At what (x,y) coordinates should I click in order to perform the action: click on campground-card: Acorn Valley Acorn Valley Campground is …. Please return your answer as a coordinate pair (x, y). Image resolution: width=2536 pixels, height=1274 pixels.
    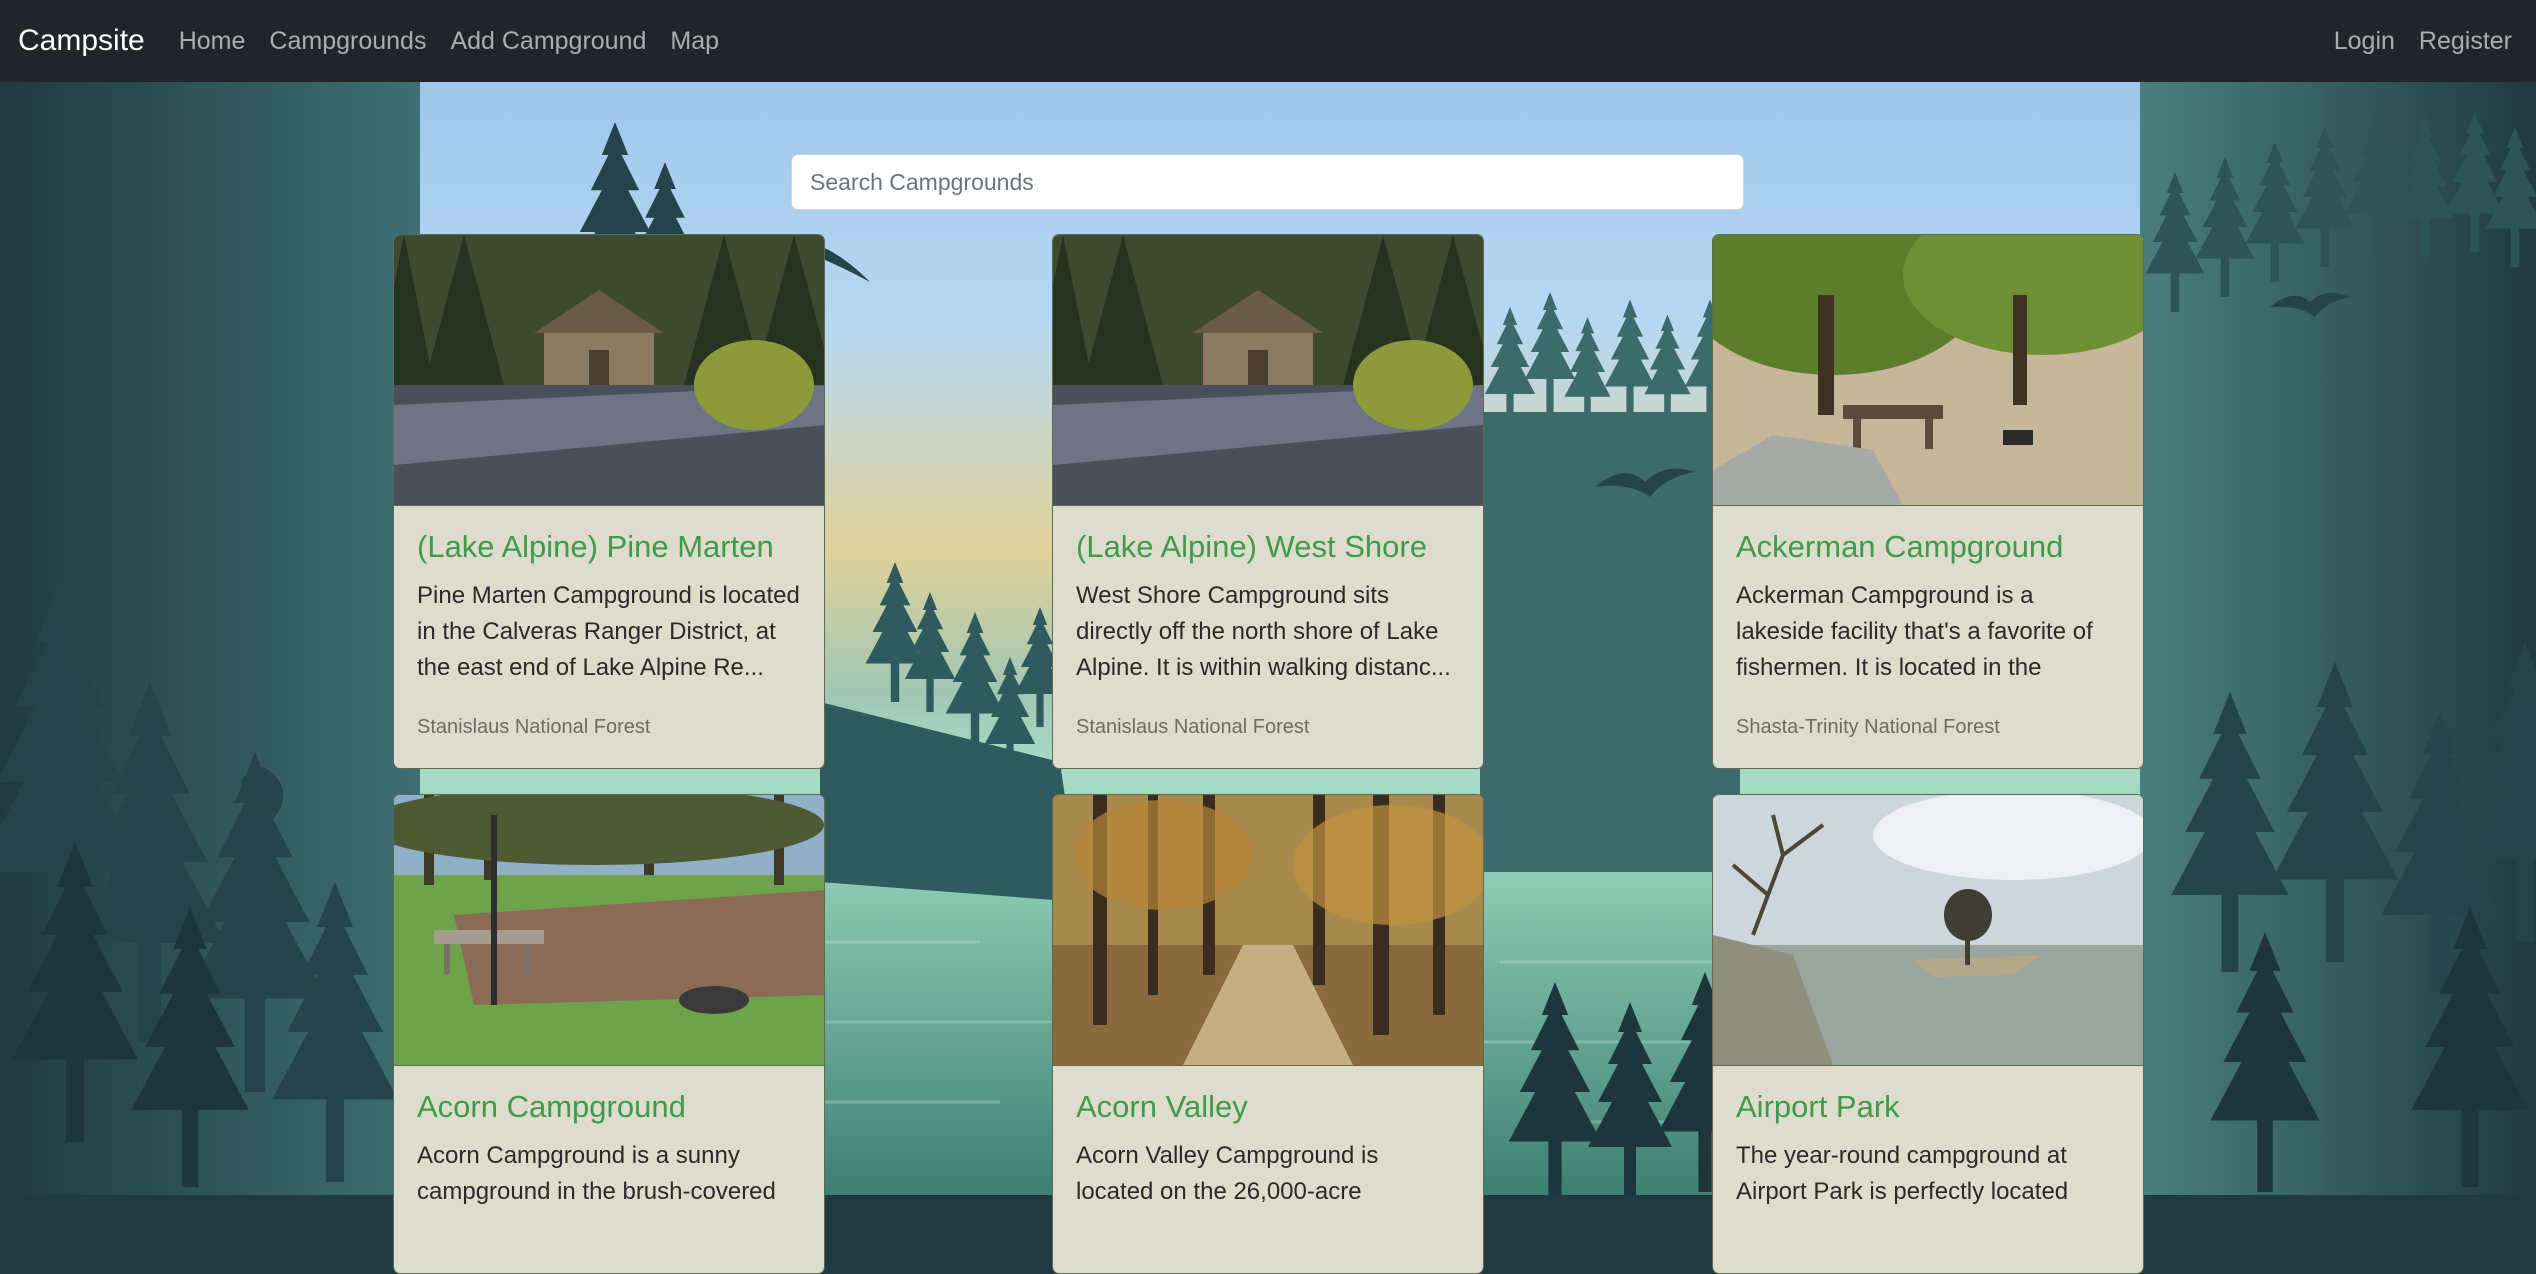
    Looking at the image, I should click on (1268, 1034).